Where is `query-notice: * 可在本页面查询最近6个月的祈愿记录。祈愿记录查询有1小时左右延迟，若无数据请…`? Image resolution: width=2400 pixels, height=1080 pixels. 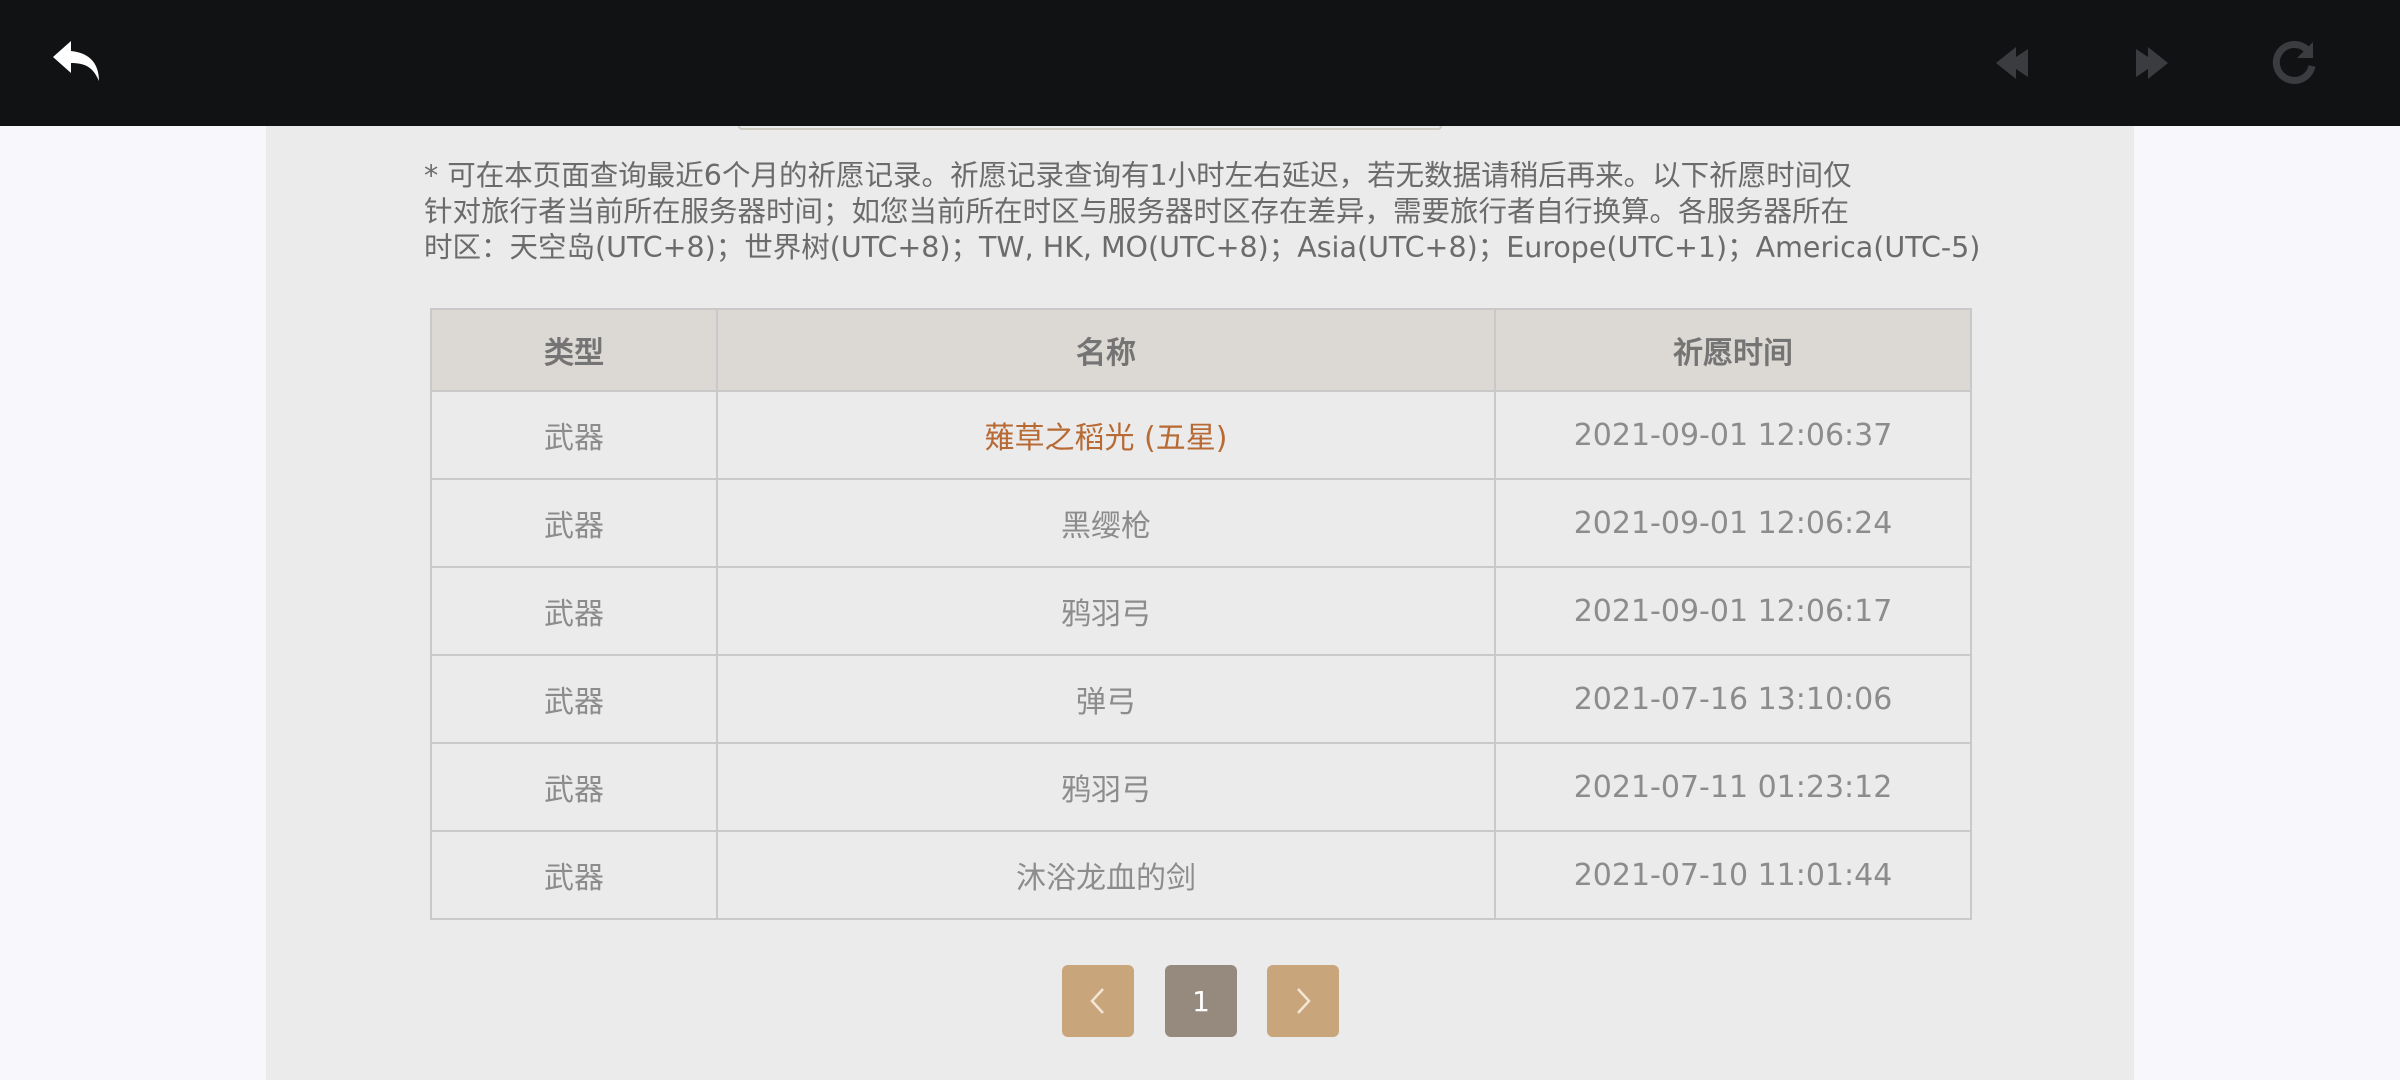 query-notice: * 可在本页面查询最近6个月的祈愿记录。祈愿记录查询有1小时左右延迟，若无数据请… is located at coordinates (1204, 212).